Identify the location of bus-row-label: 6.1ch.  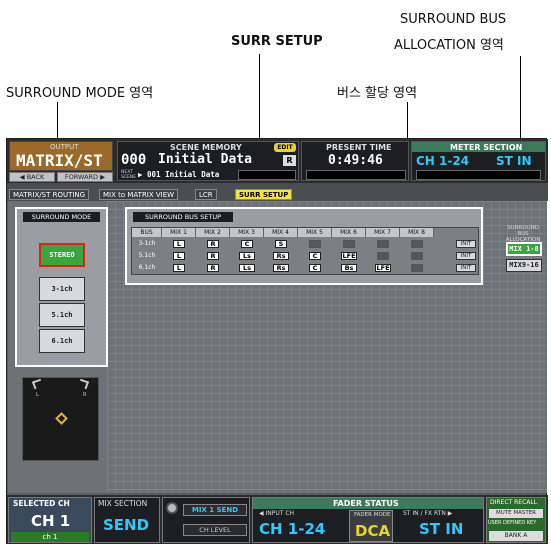
(147, 267).